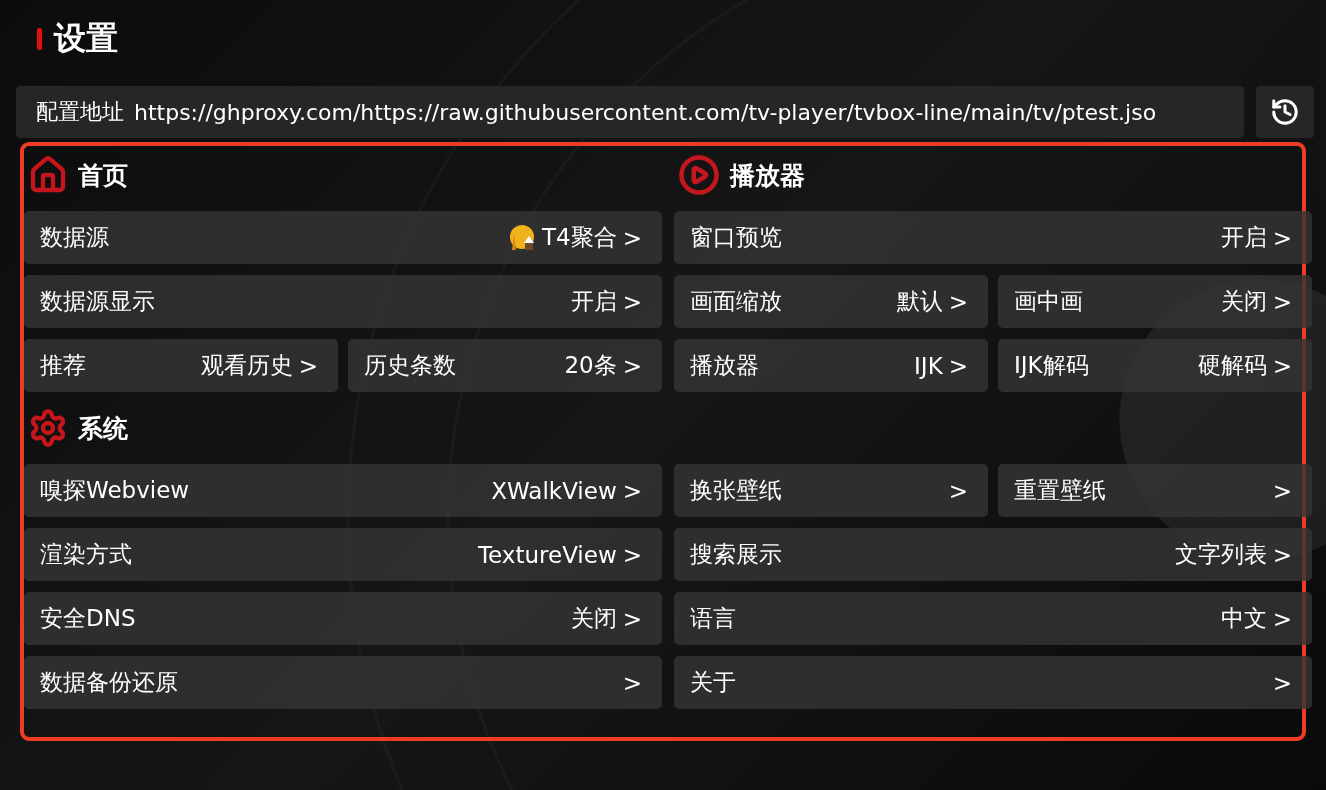 The height and width of the screenshot is (790, 1326). What do you see at coordinates (1155, 301) in the screenshot?
I see `setting-item: 画中画 关闭 >` at bounding box center [1155, 301].